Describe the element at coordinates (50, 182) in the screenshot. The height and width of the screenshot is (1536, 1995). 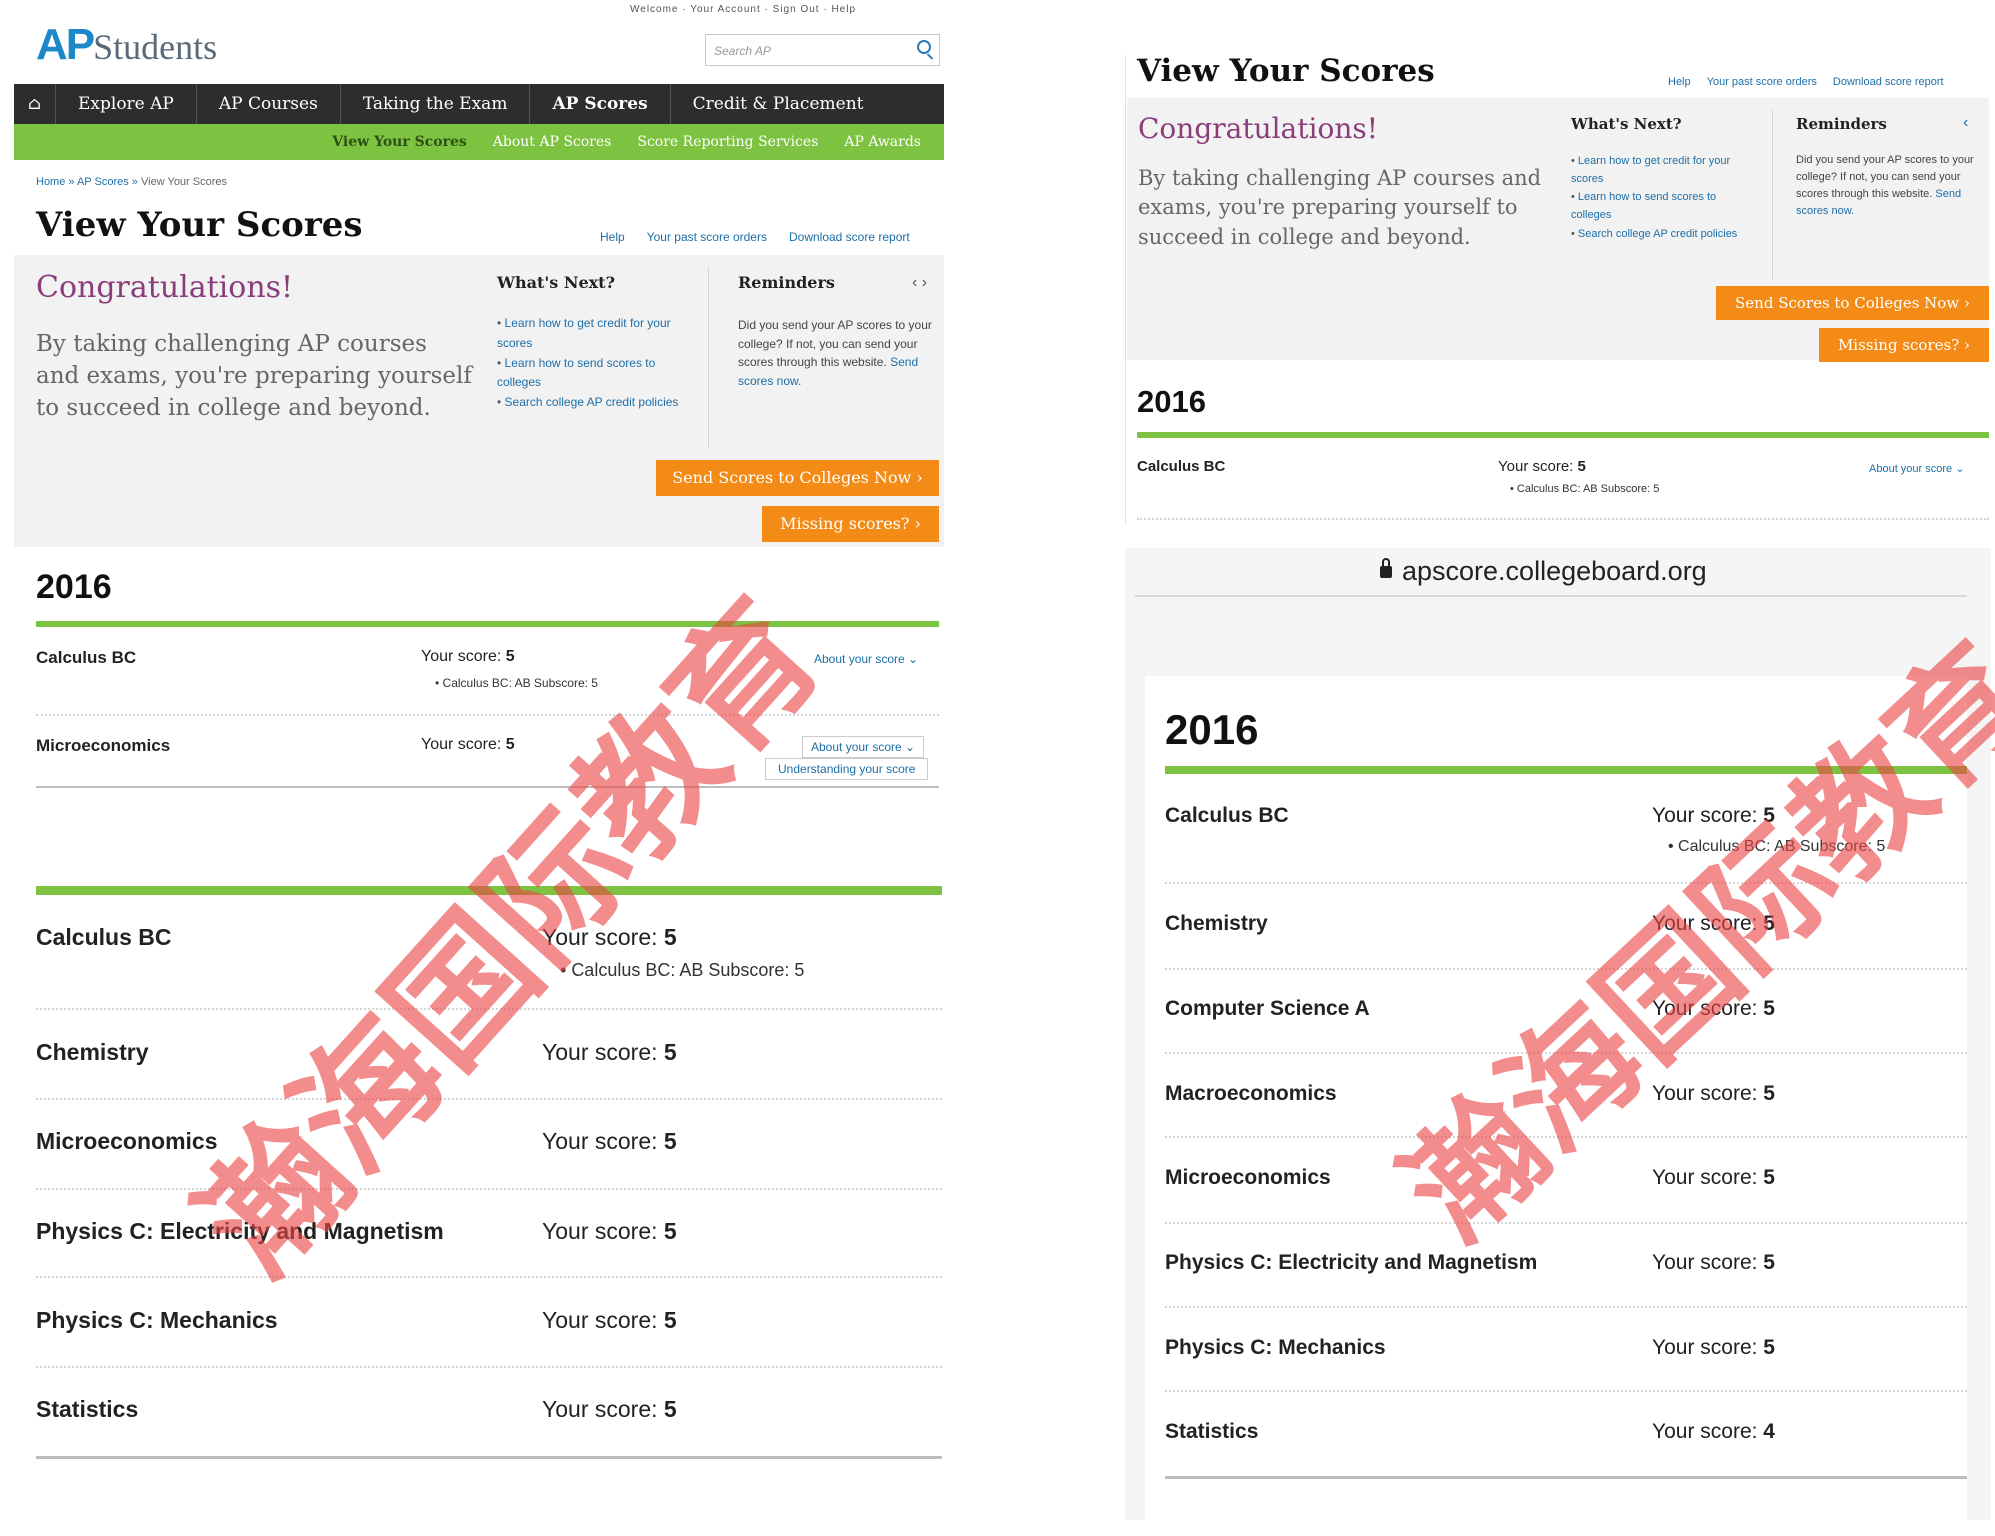
I see `crumb-home: Home` at that location.